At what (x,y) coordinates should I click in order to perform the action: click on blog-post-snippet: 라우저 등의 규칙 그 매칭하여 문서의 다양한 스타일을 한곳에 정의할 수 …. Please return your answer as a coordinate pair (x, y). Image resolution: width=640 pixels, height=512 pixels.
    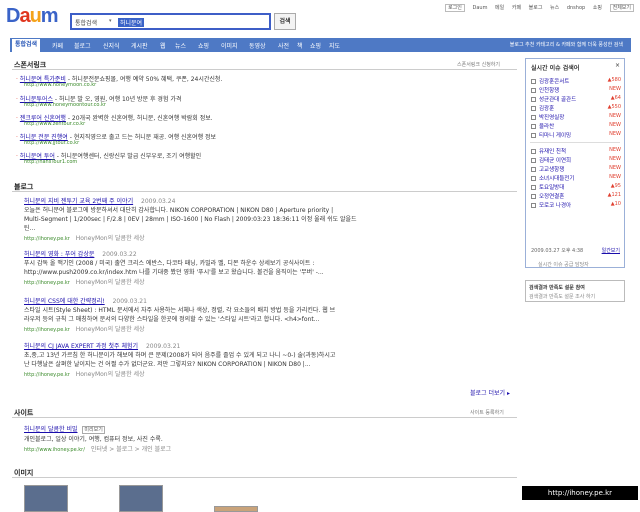
    Looking at the image, I should click on (172, 319).